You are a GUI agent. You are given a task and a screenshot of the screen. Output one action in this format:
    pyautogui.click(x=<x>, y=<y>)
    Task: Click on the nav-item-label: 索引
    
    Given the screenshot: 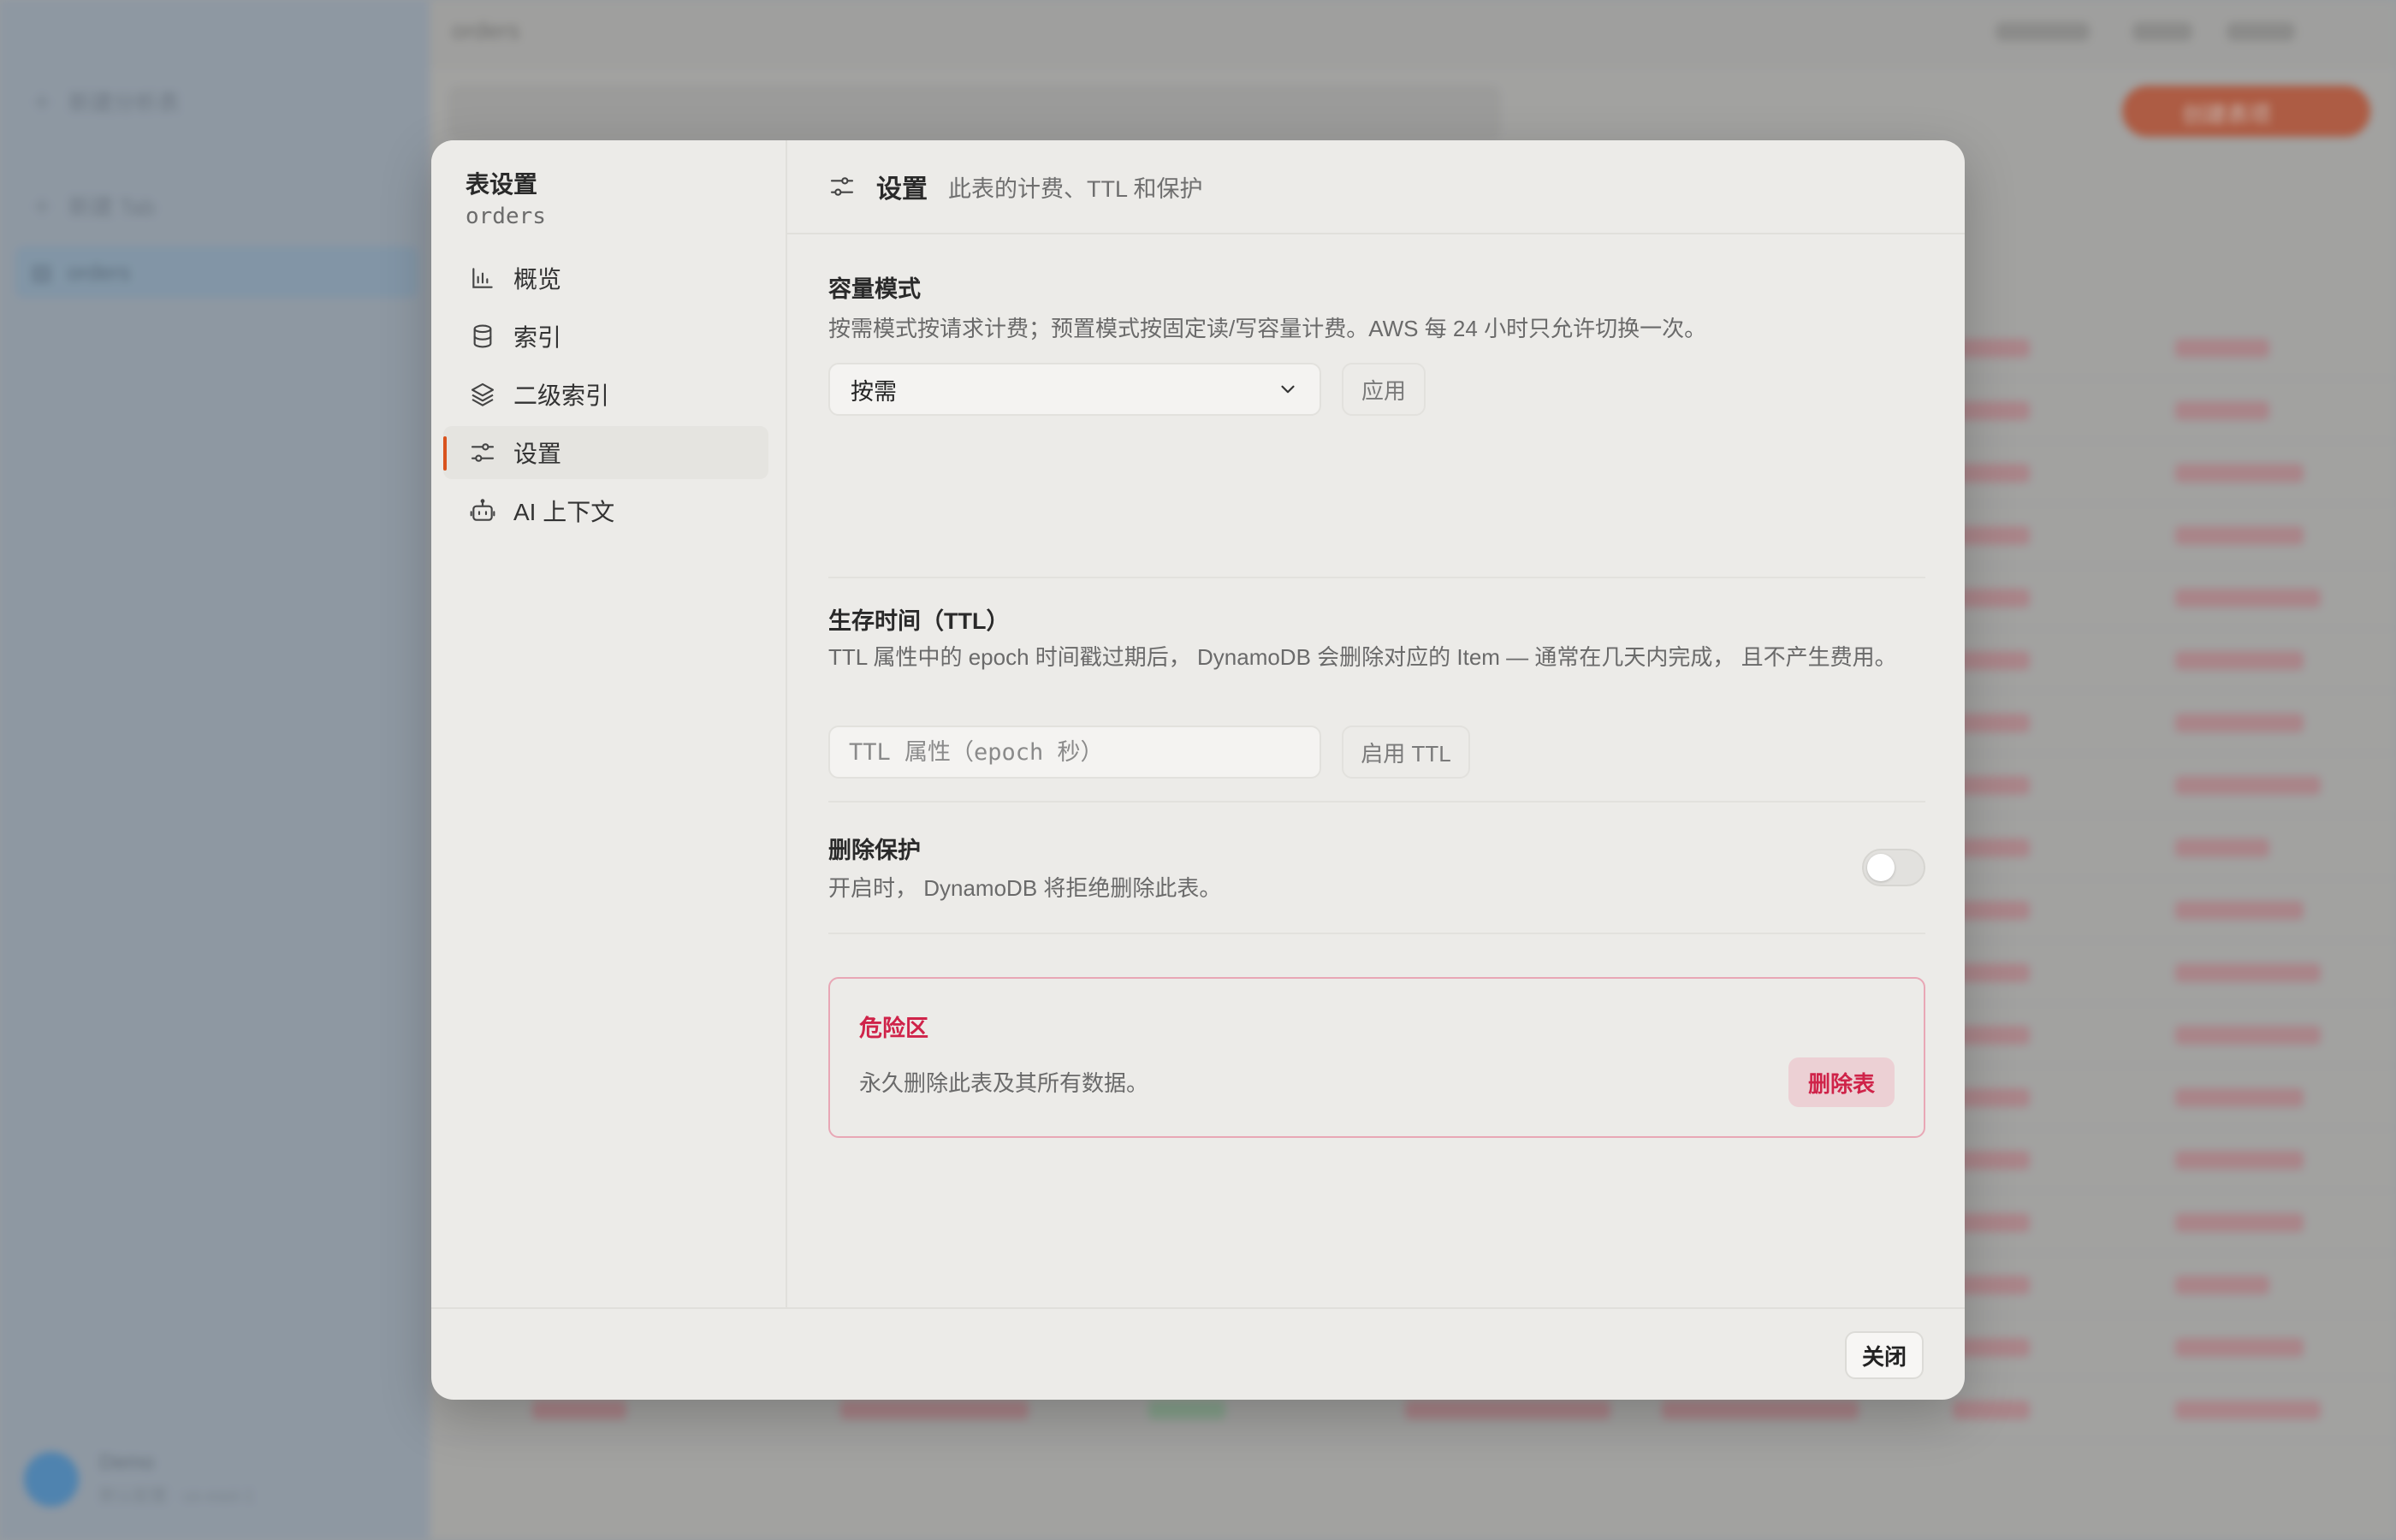 What is the action you would take?
    pyautogui.click(x=538, y=337)
    